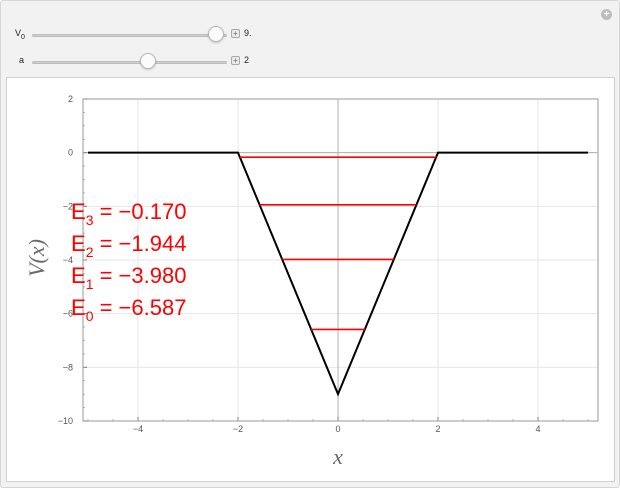 The image size is (620, 488). Describe the element at coordinates (337, 429) in the screenshot. I see `x-tick-label: 0` at that location.